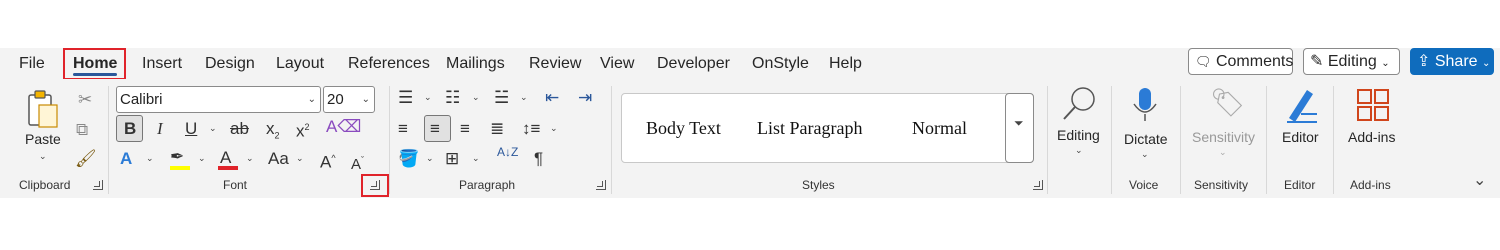 The height and width of the screenshot is (250, 1500). Describe the element at coordinates (408, 159) in the screenshot. I see `shading-icon: 🪣` at that location.